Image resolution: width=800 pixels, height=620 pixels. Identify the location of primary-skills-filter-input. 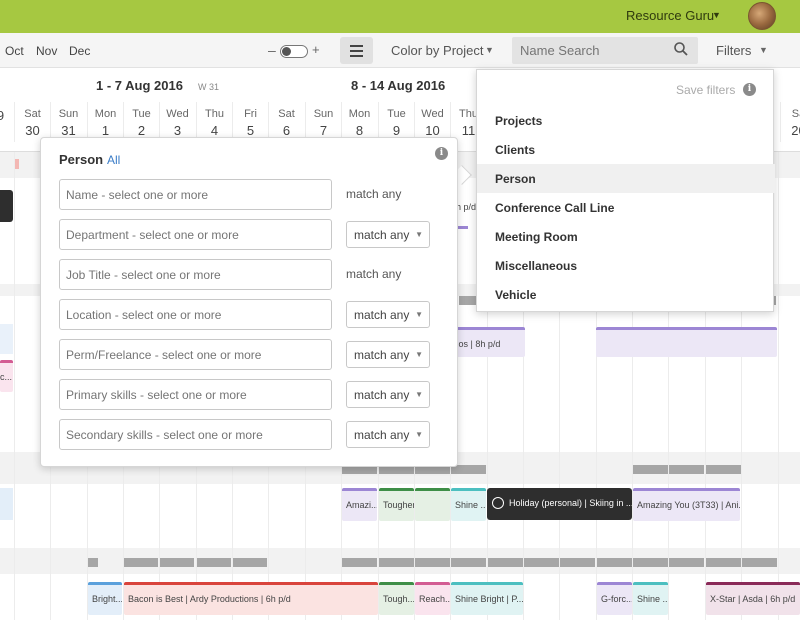
(195, 394).